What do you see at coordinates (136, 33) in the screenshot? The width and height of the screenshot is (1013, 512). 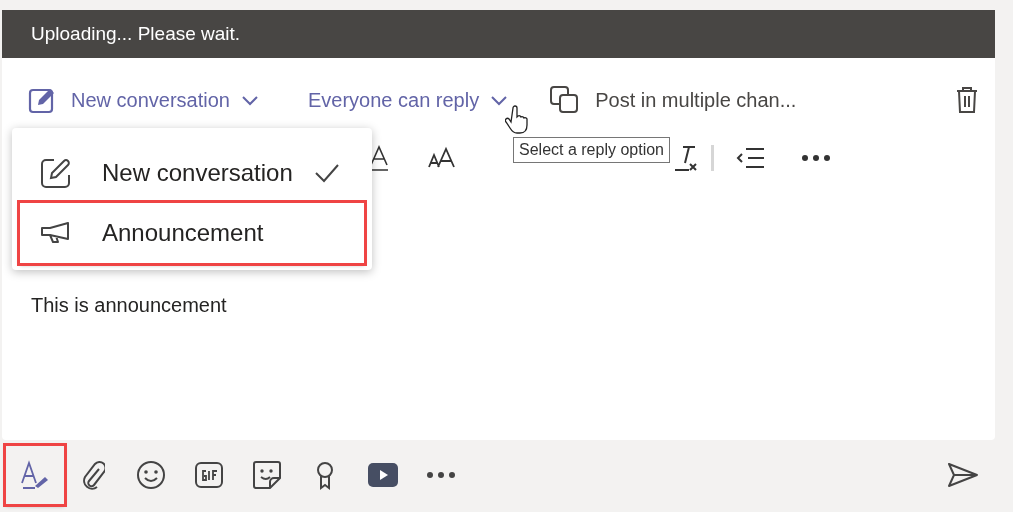 I see `upload-message: Uploading... Please wait.` at bounding box center [136, 33].